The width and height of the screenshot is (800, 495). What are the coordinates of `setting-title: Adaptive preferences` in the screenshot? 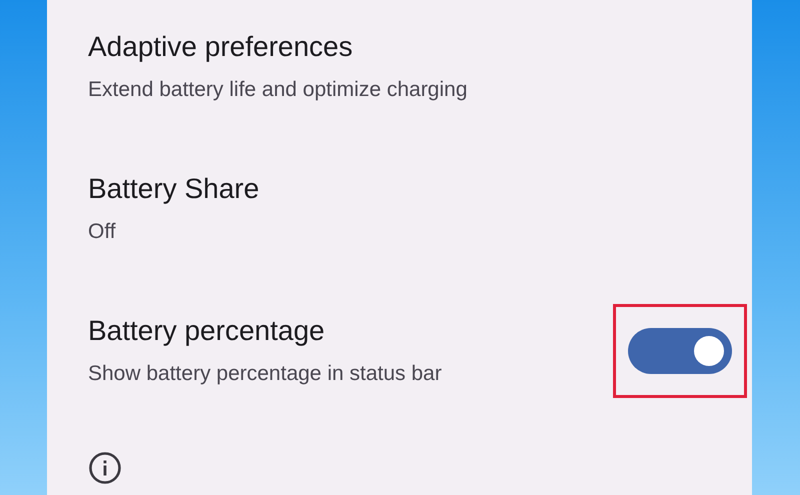 It's located at (221, 47).